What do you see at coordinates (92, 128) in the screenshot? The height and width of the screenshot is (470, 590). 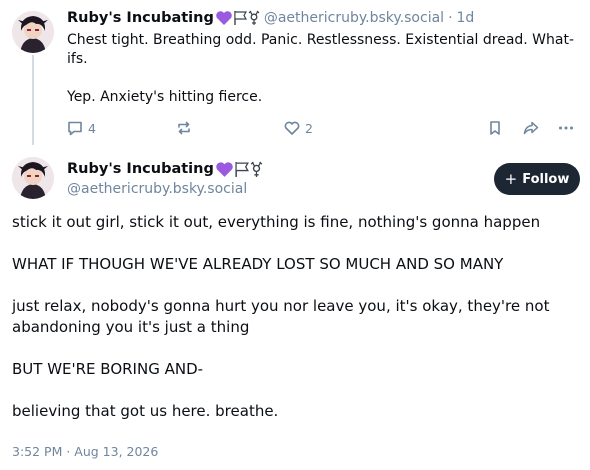 I see `reply-count: 4` at bounding box center [92, 128].